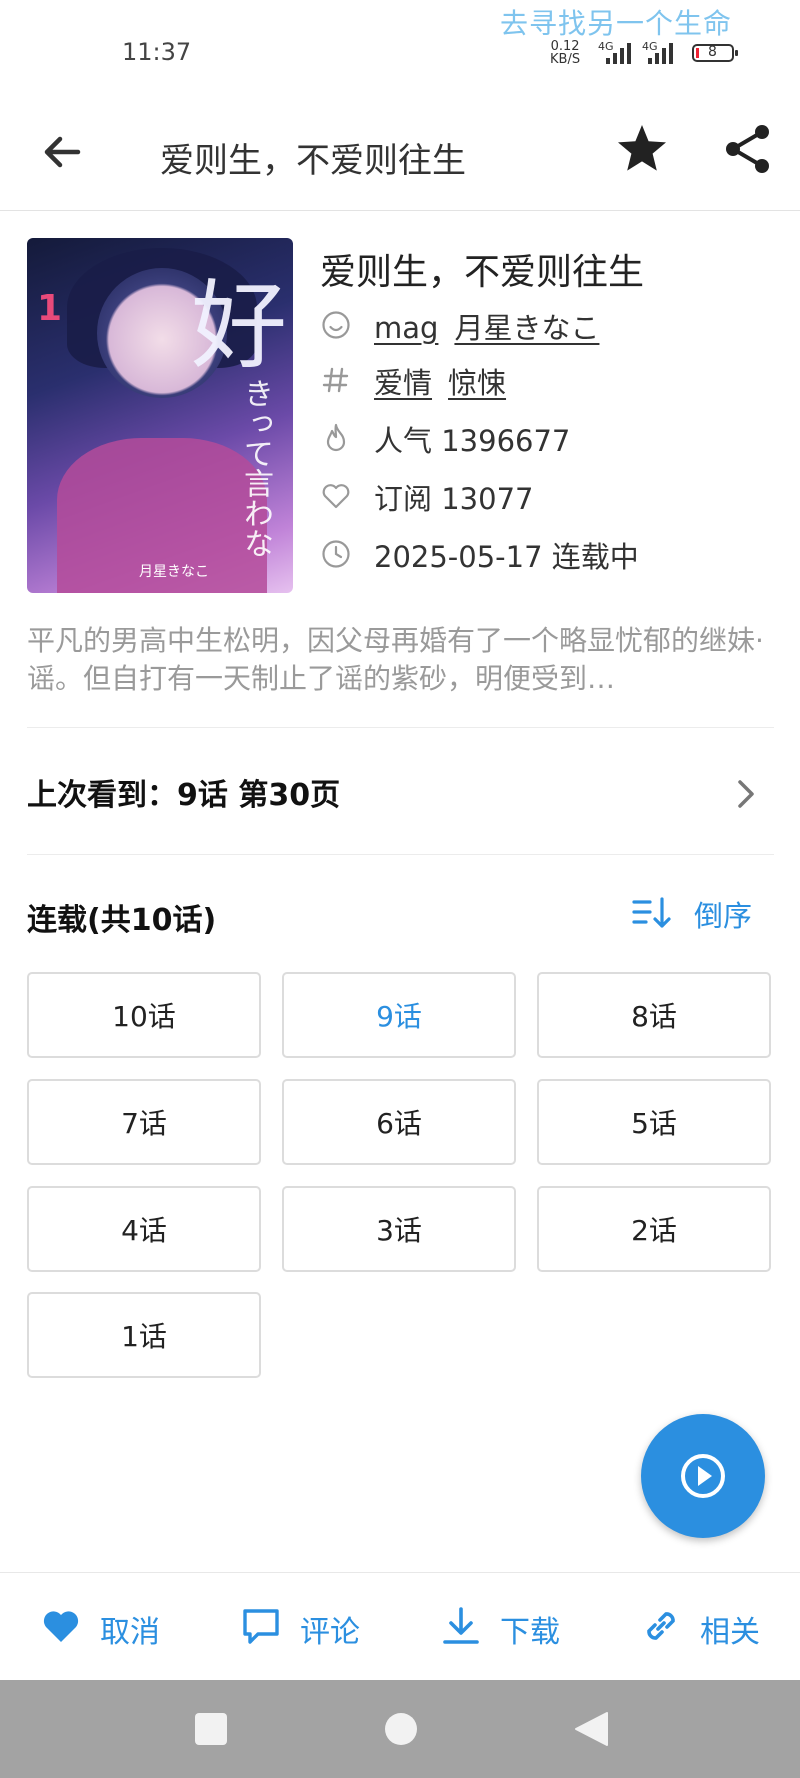 This screenshot has height=1778, width=800. I want to click on overlay-text: 去寻找另一个生命, so click(616, 23).